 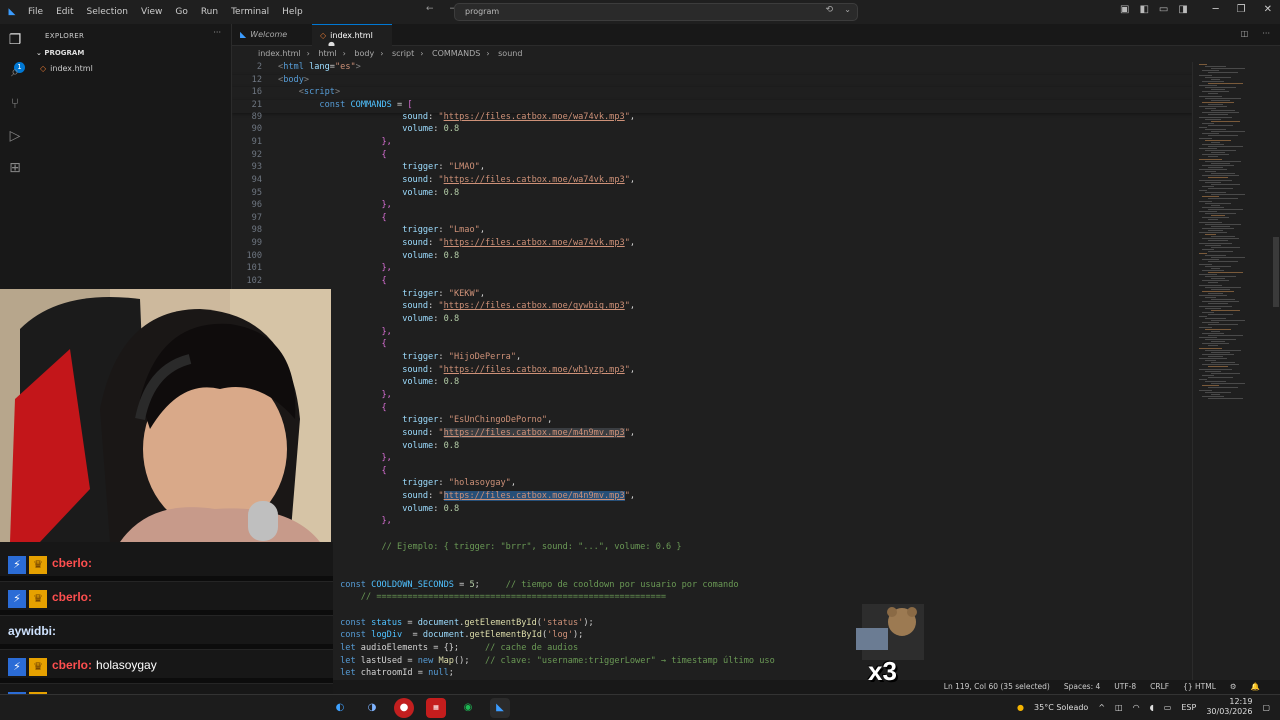 What do you see at coordinates (15, 137) in the screenshot?
I see `run-debug-icon: ▷` at bounding box center [15, 137].